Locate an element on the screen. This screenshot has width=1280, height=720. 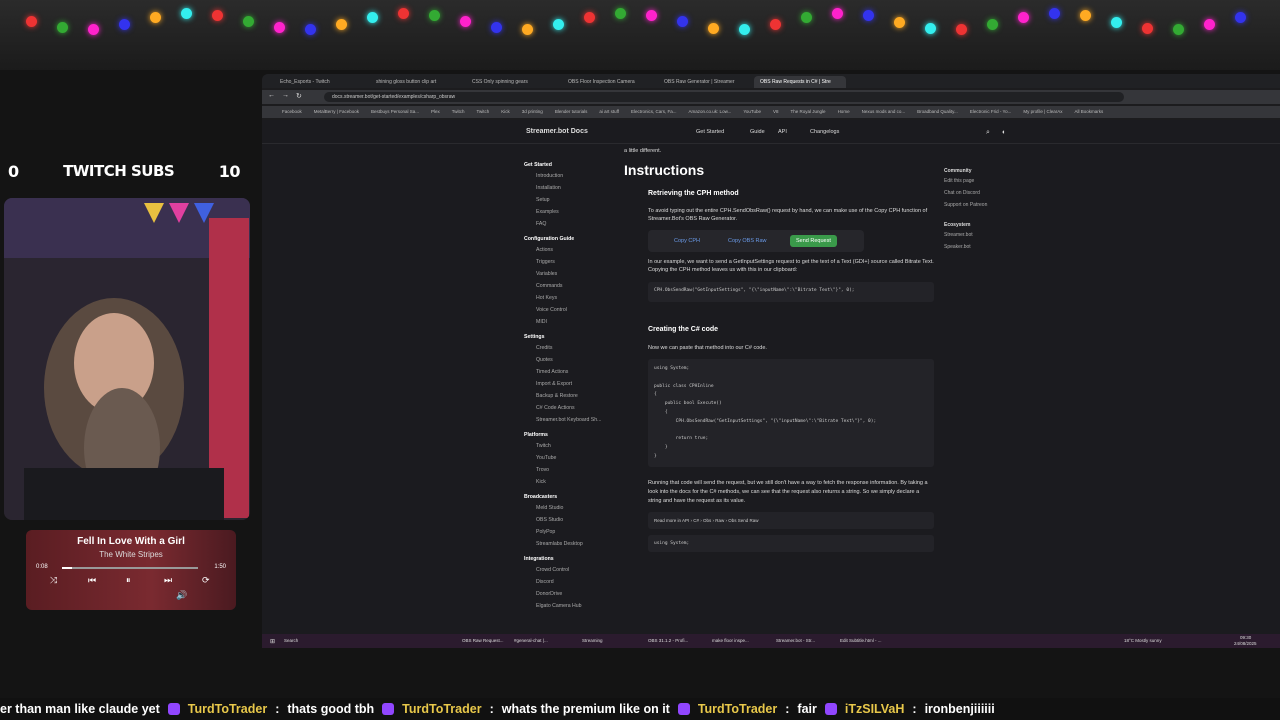
sidebar-item: Streamlabs Desktop is located at coordinates (573, 544).